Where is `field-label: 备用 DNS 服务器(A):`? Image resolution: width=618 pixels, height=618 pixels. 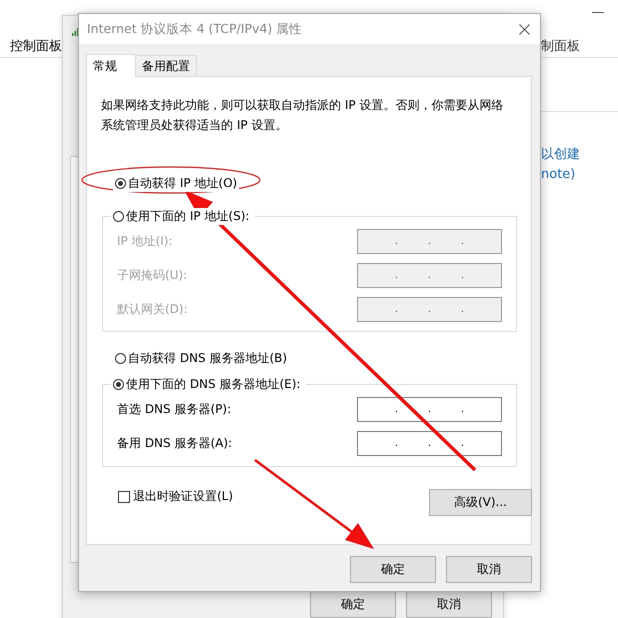
field-label: 备用 DNS 服务器(A): is located at coordinates (174, 443).